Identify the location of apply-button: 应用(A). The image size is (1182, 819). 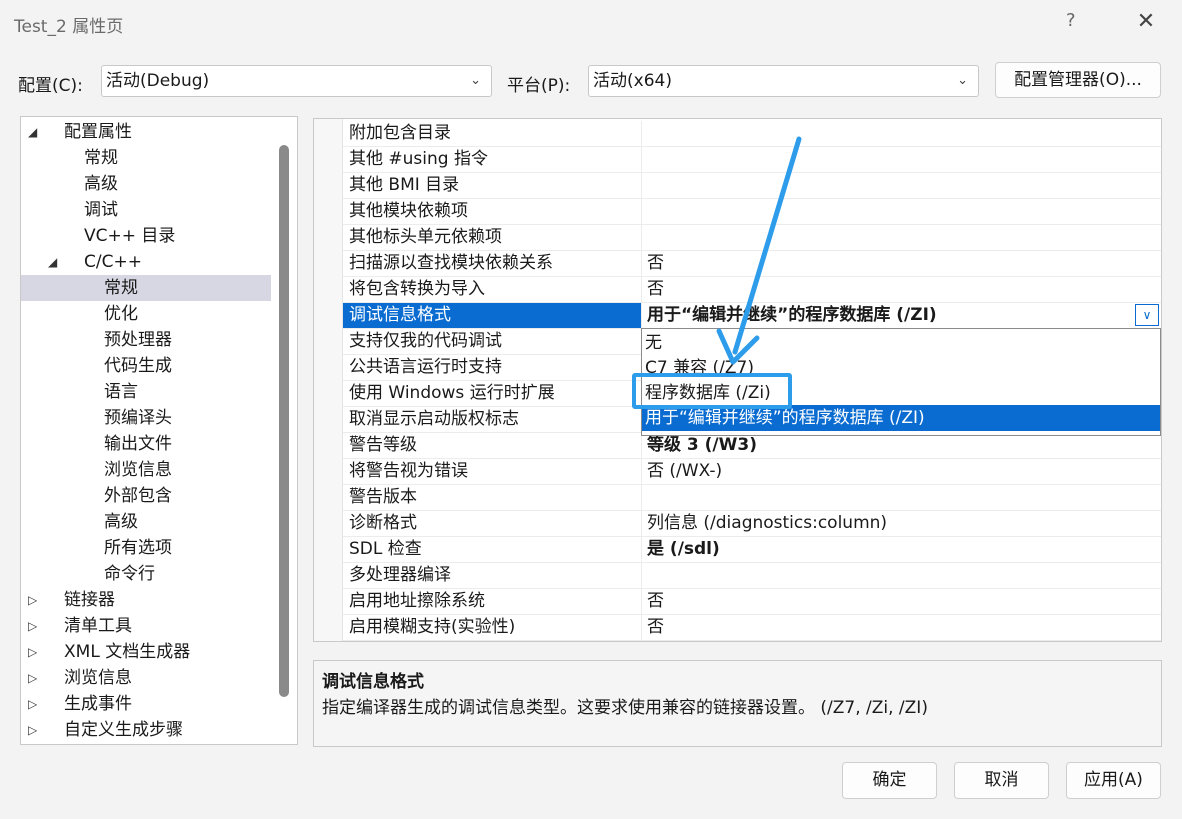
(1113, 780).